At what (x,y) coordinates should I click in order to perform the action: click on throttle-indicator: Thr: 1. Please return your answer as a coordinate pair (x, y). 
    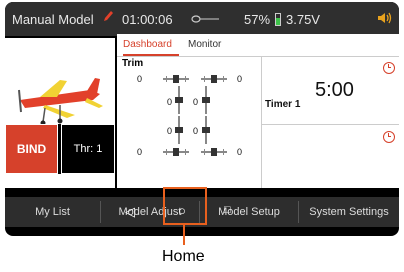
    Looking at the image, I should click on (88, 149).